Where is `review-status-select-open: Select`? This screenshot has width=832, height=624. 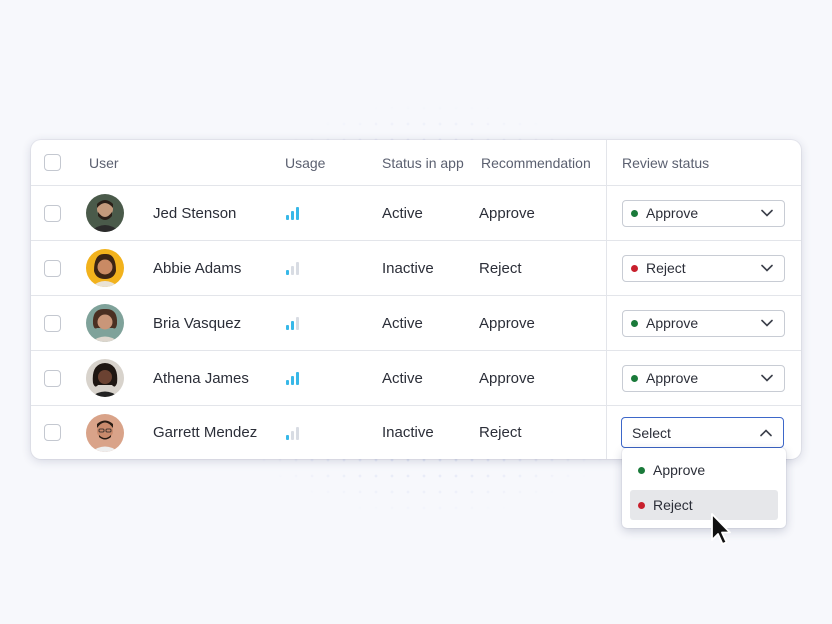
review-status-select-open: Select is located at coordinates (702, 432).